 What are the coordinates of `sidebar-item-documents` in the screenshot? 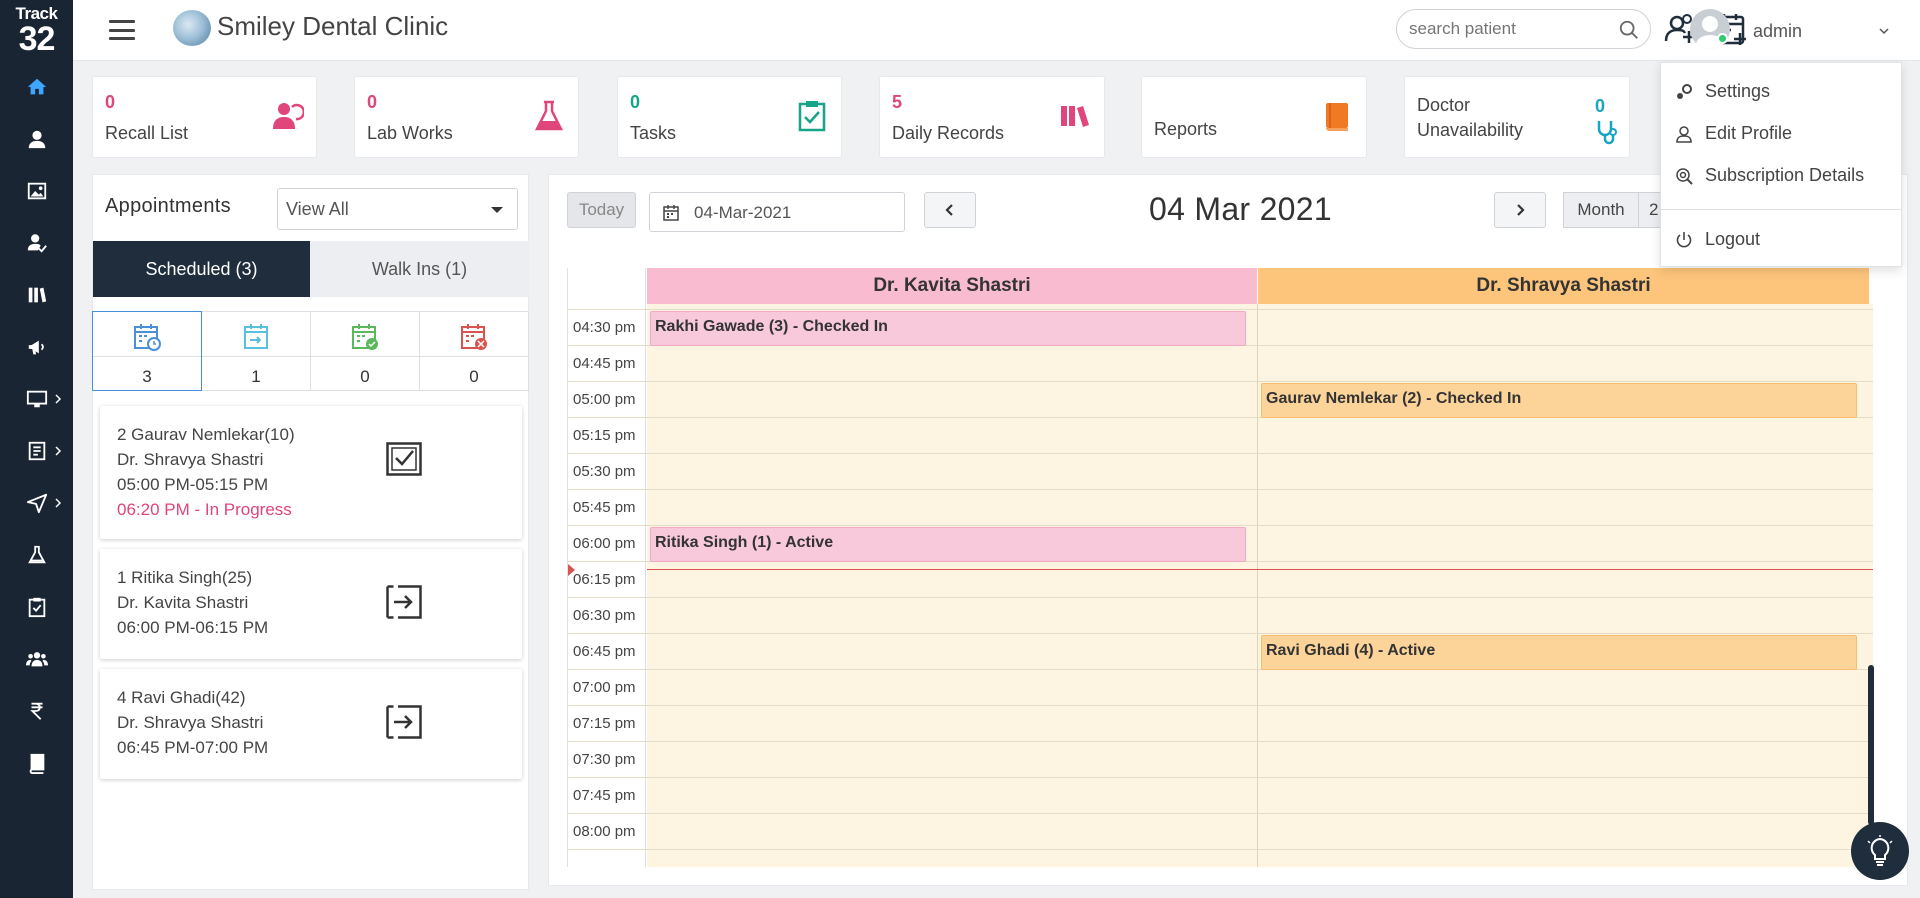 It's located at (36, 451).